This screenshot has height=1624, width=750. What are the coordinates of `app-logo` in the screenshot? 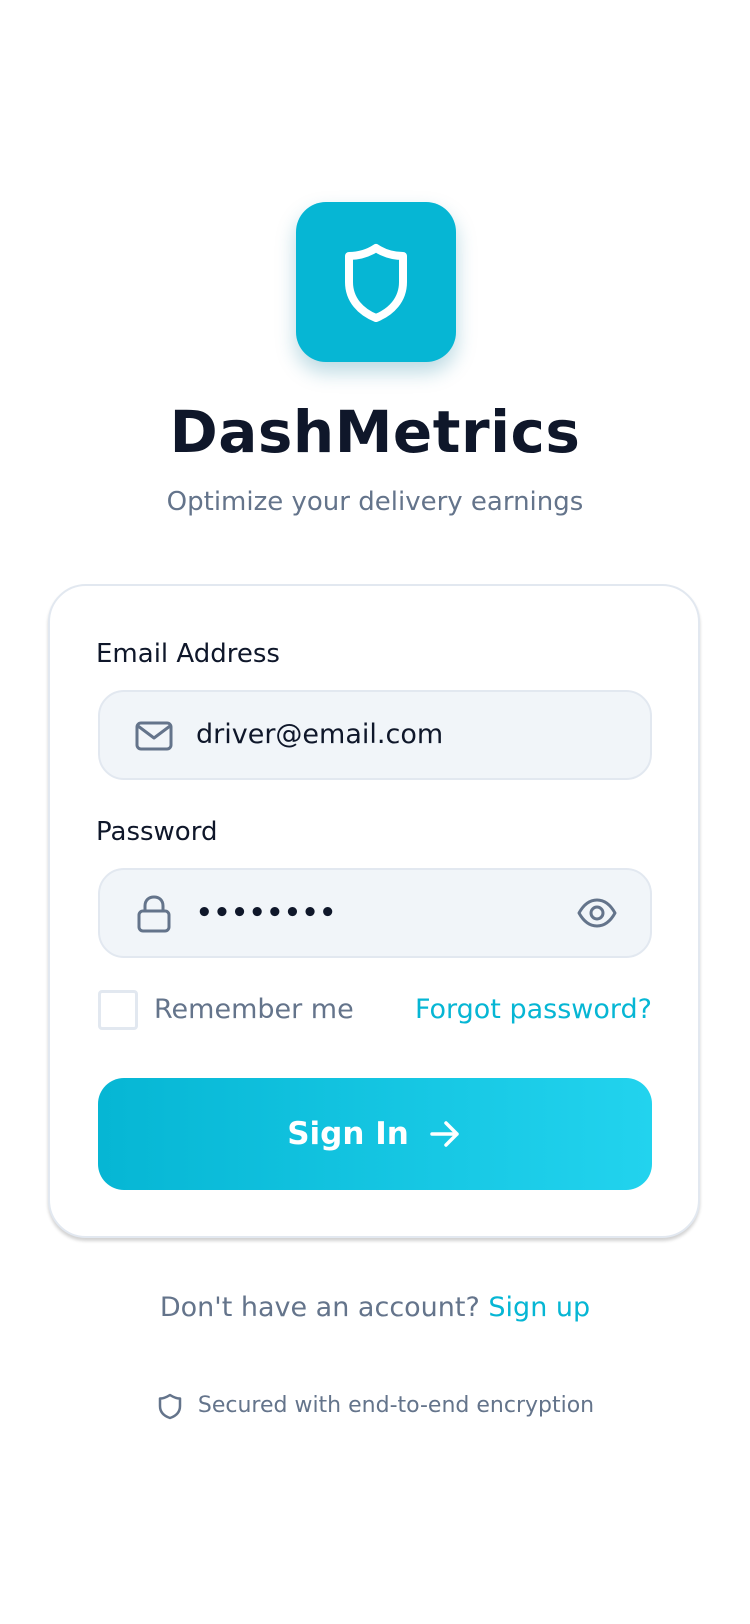 It's located at (376, 282).